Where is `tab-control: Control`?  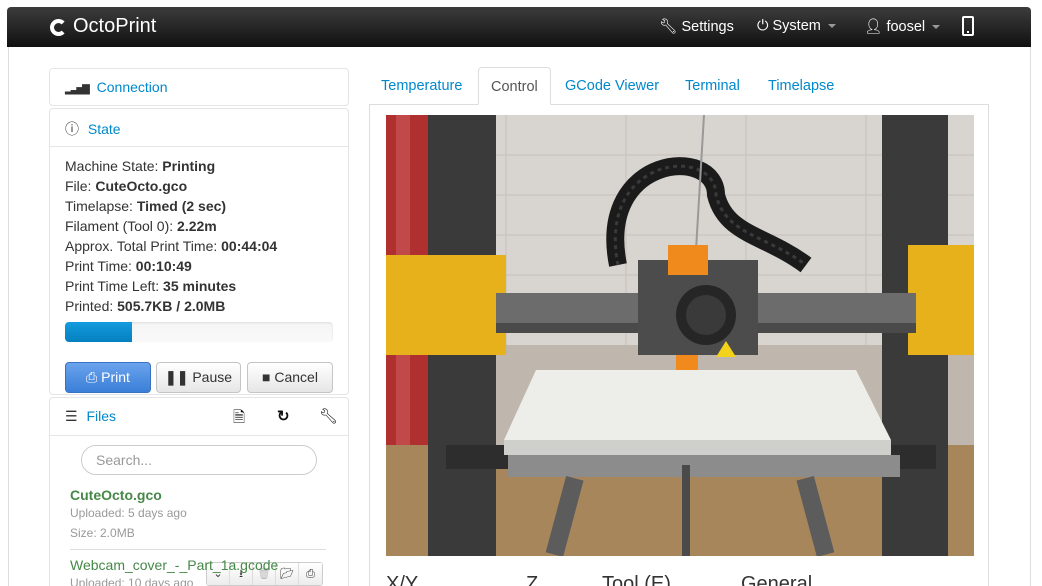
tab-control: Control is located at coordinates (514, 86).